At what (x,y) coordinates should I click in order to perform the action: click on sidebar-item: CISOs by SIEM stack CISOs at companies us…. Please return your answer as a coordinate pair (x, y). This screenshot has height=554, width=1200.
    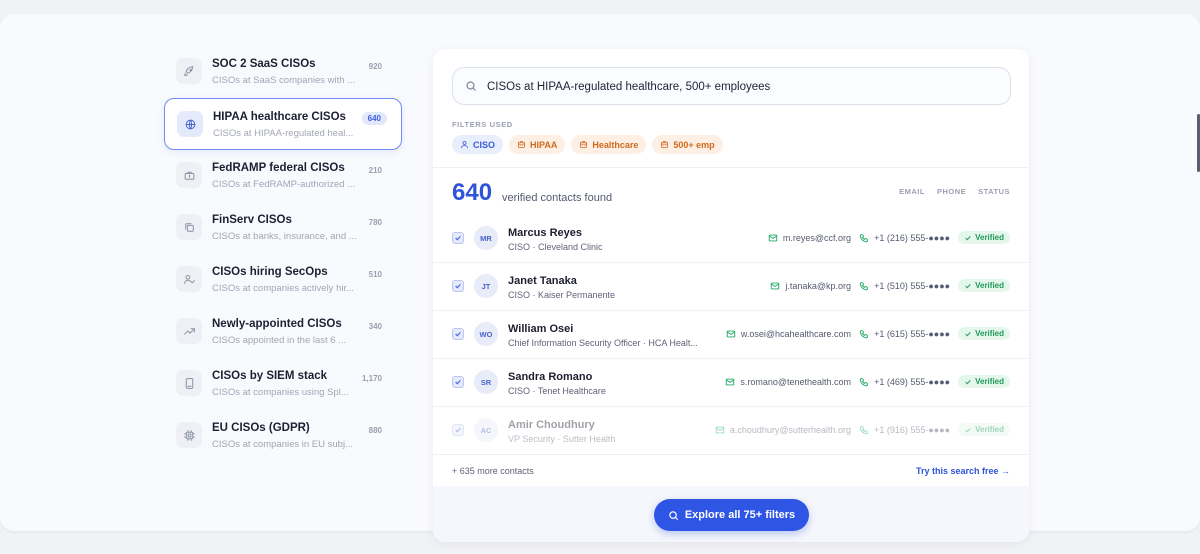
    Looking at the image, I should click on (283, 384).